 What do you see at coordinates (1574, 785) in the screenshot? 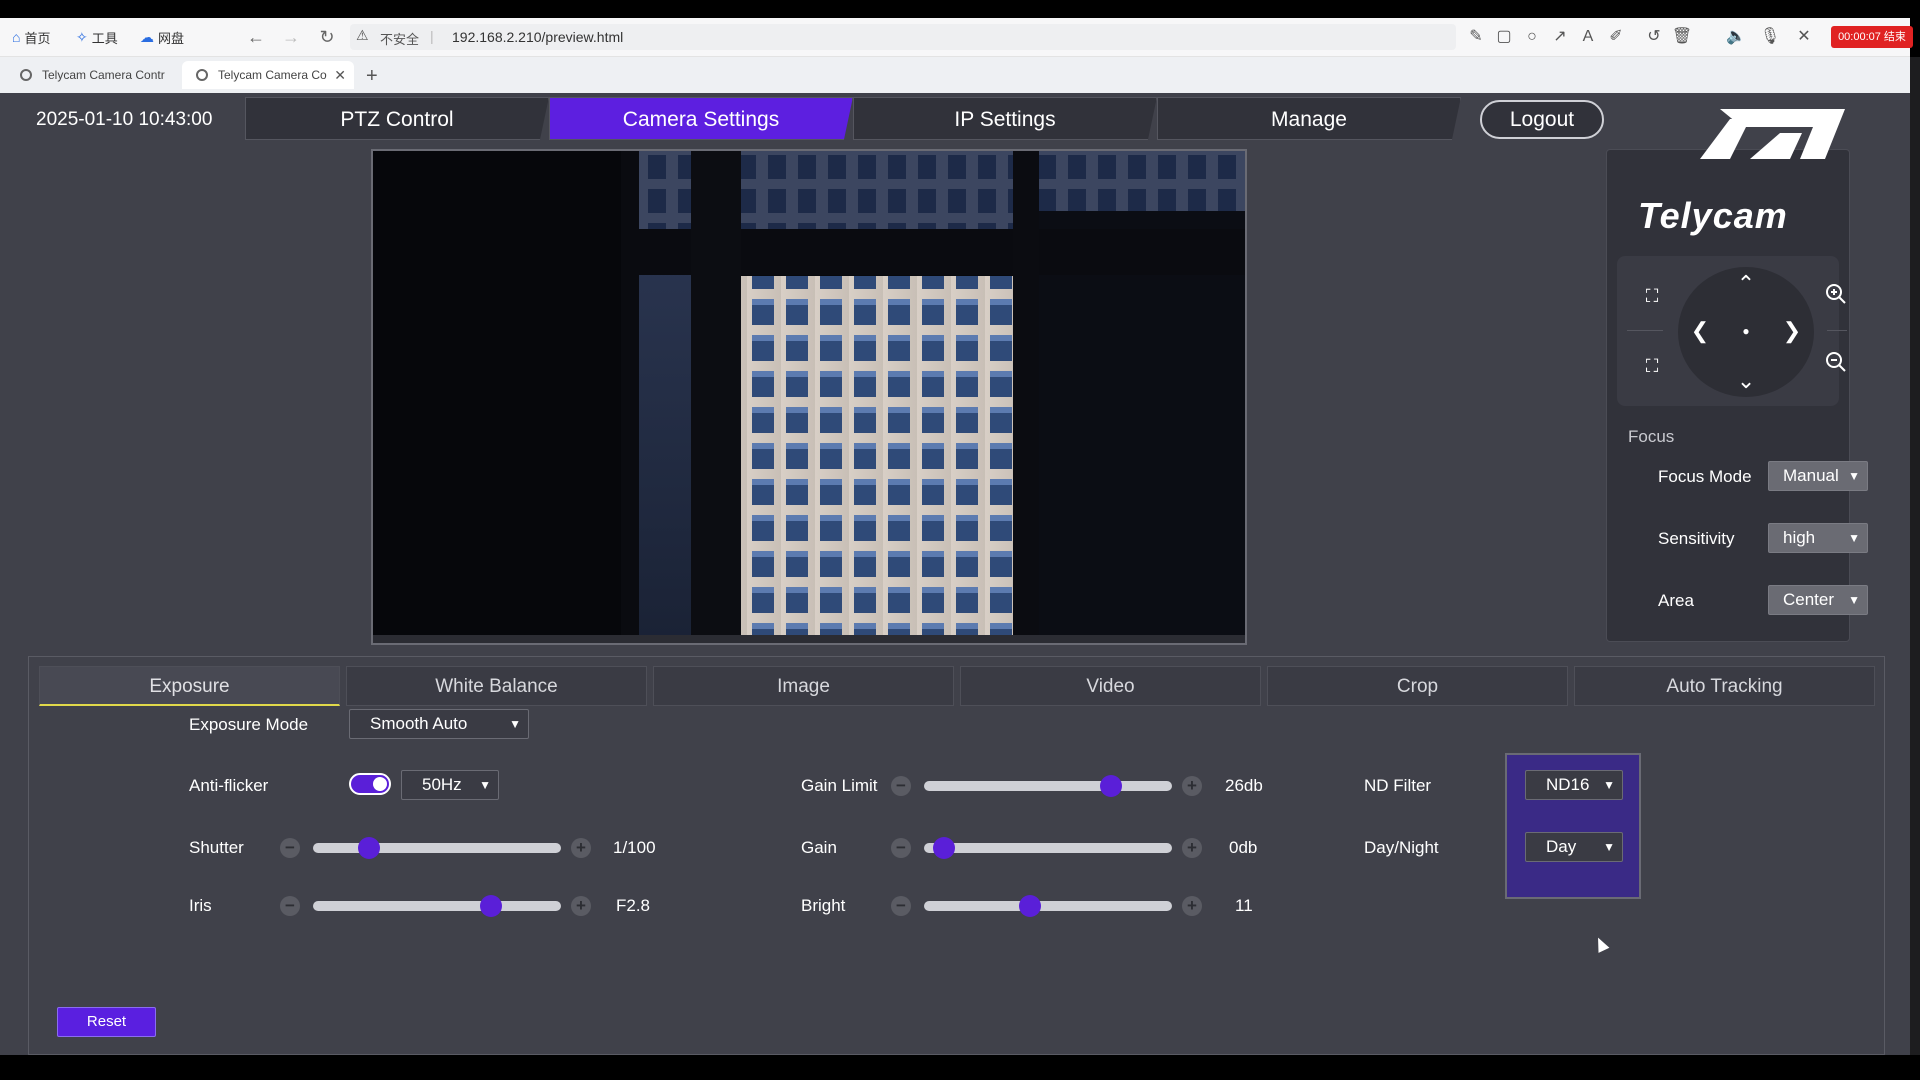
I see `nd-filter-select: ND16 ▼` at bounding box center [1574, 785].